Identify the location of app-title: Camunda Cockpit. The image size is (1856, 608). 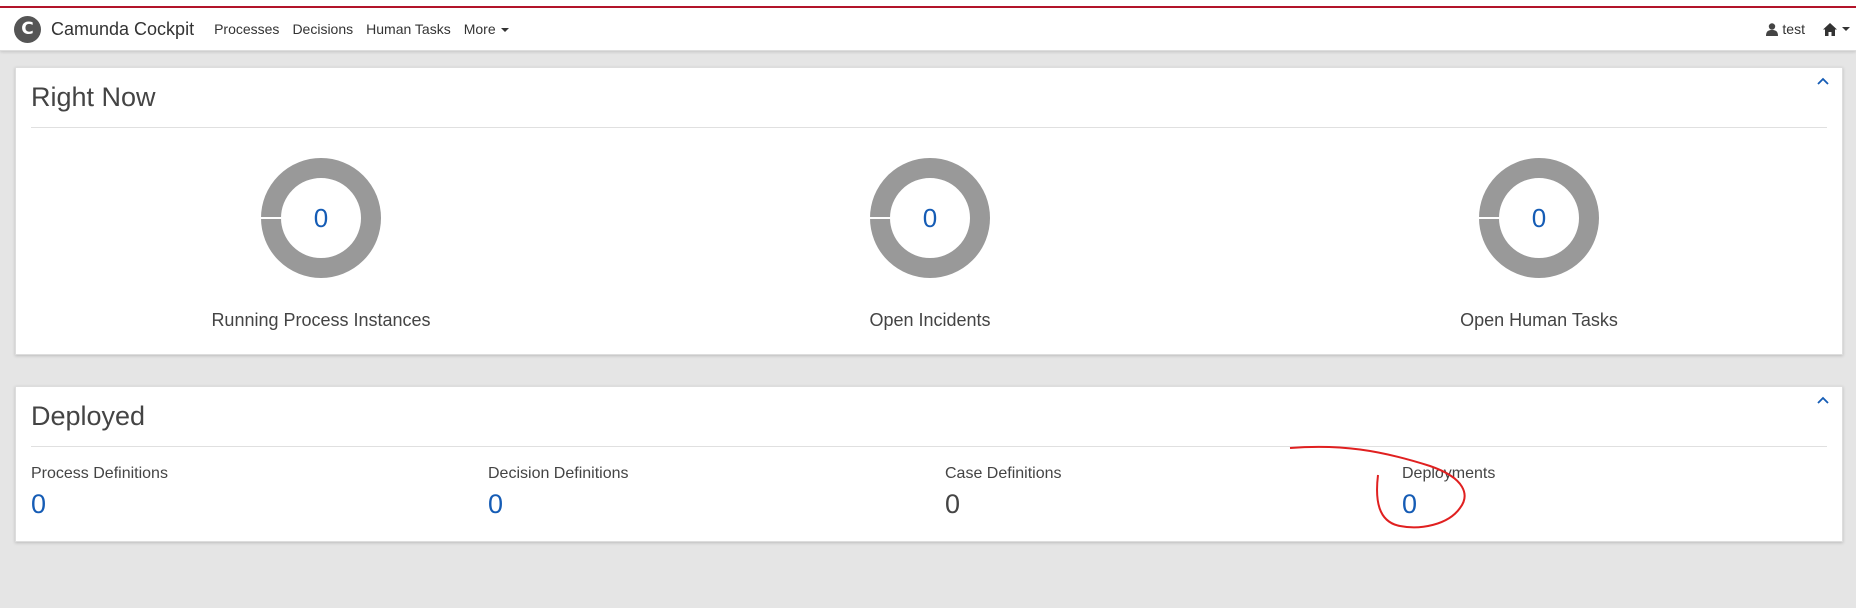
(123, 28).